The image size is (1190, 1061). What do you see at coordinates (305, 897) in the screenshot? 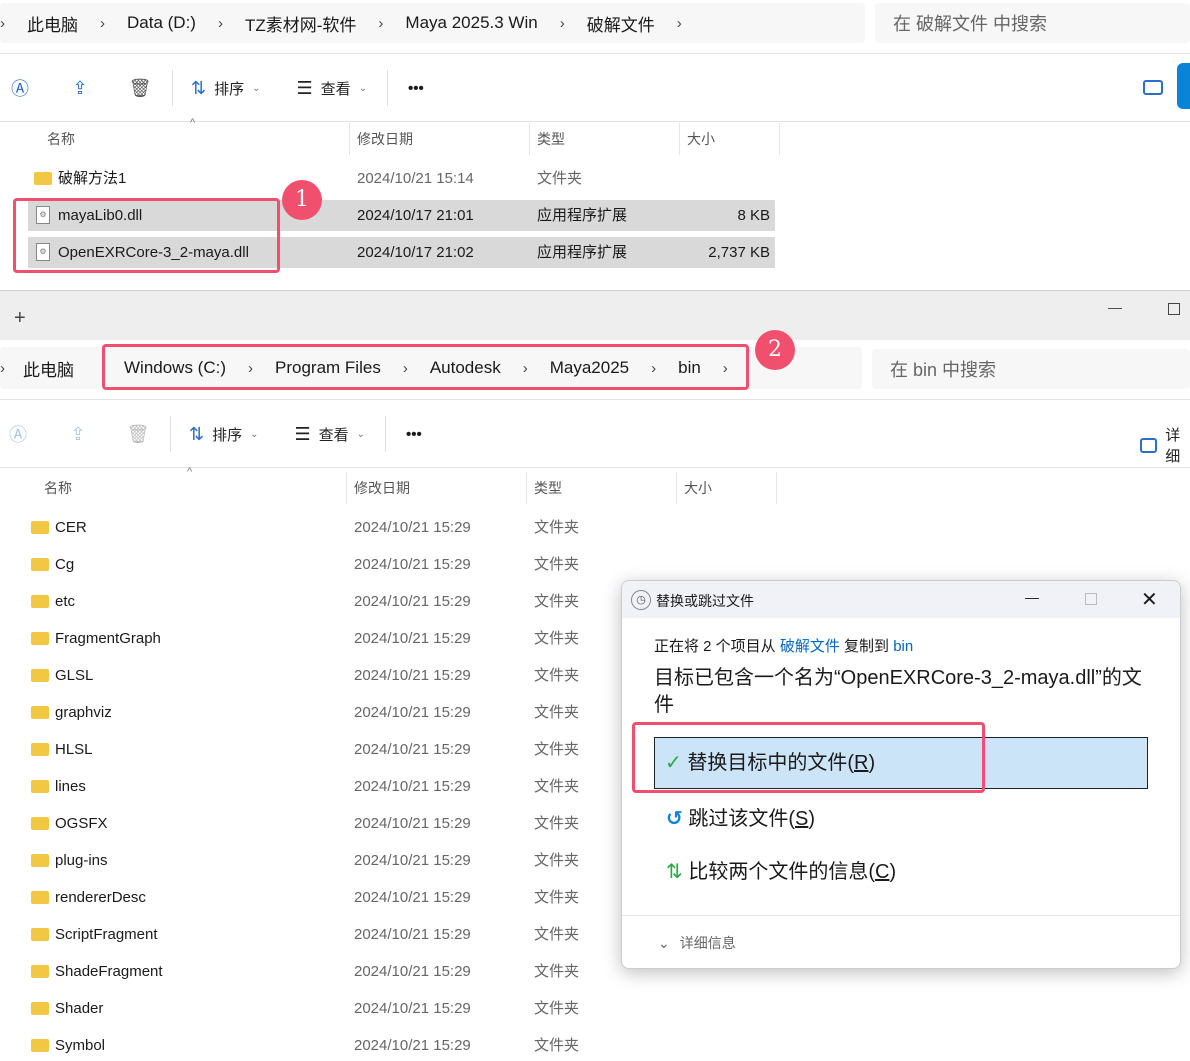
I see `folder-row: rendererDesc 2024/10/21 15:29 文件夹` at bounding box center [305, 897].